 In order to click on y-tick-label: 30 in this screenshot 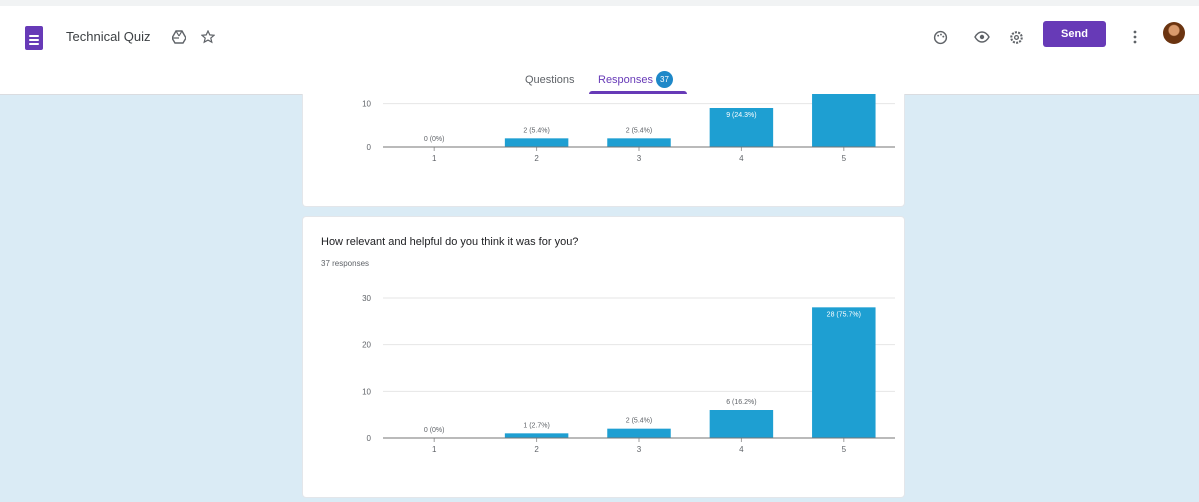, I will do `click(366, 298)`.